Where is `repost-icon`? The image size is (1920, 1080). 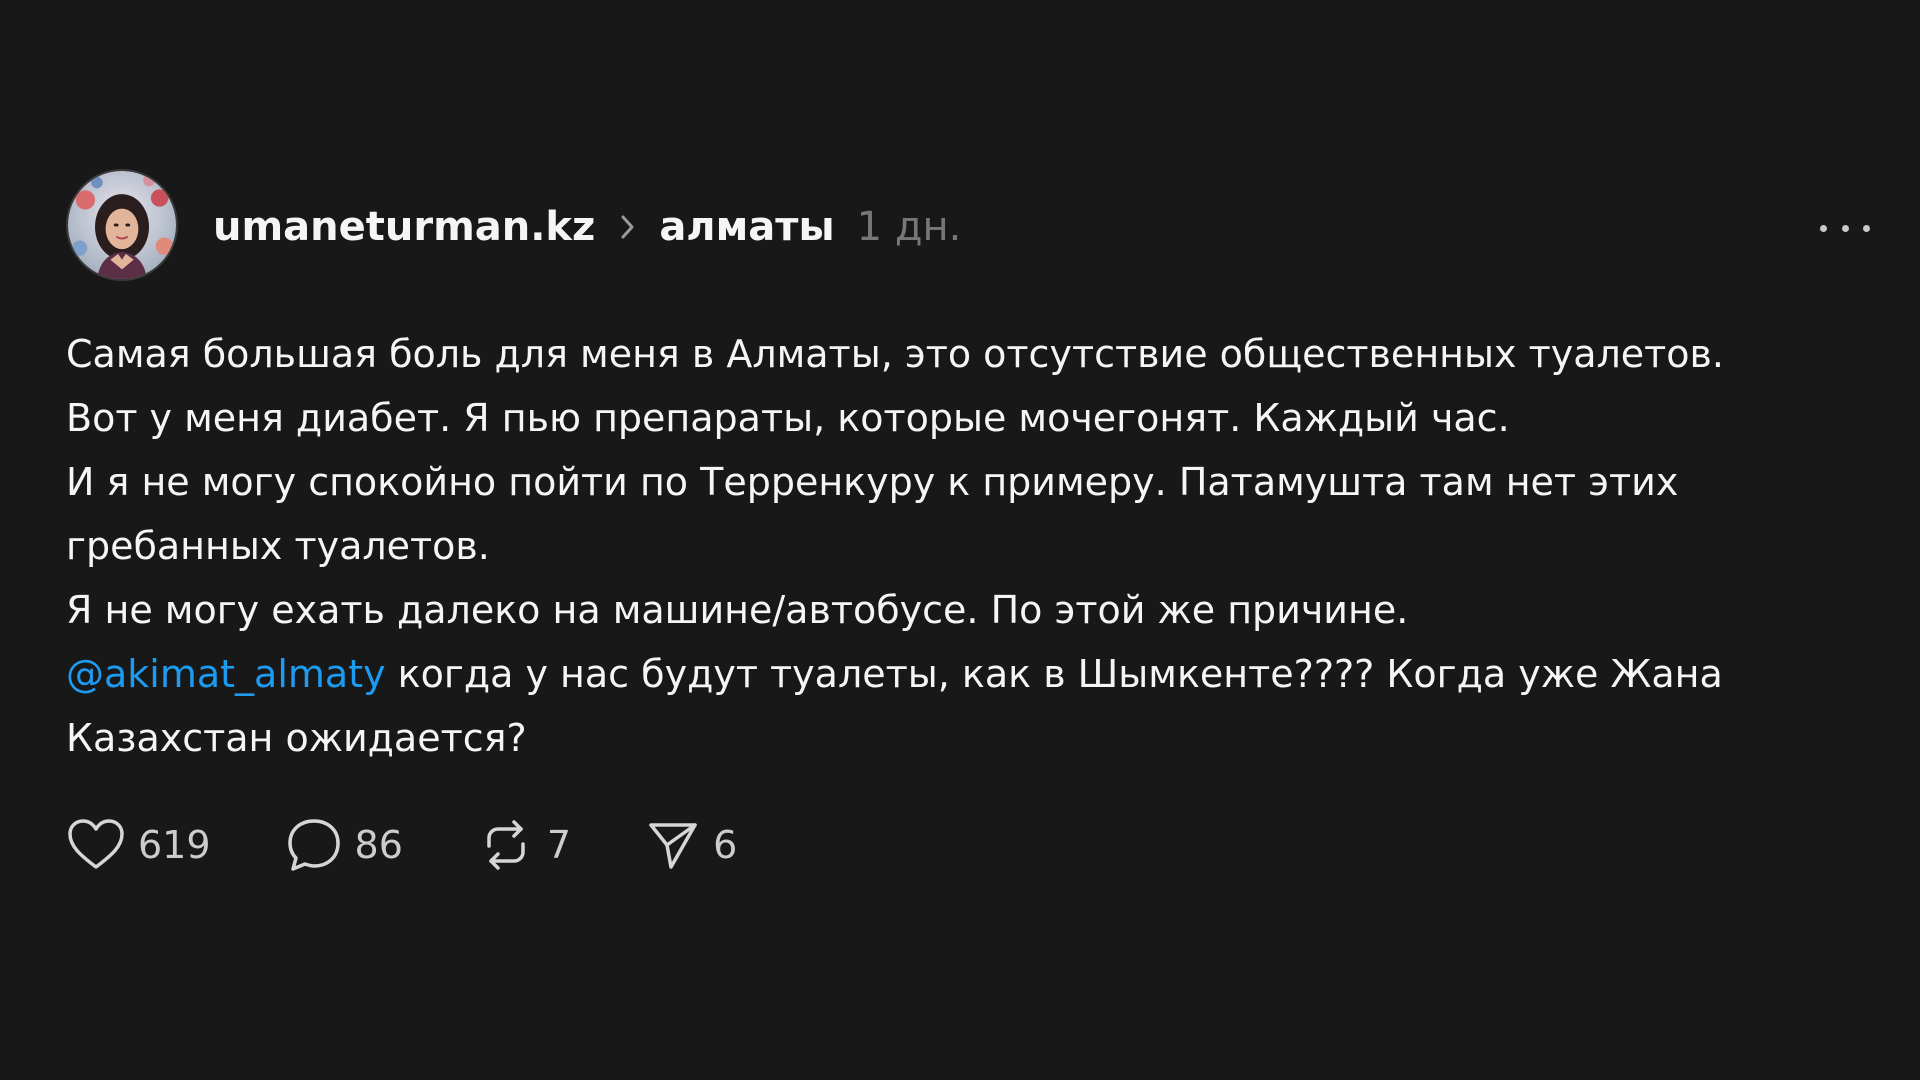
repost-icon is located at coordinates (506, 845).